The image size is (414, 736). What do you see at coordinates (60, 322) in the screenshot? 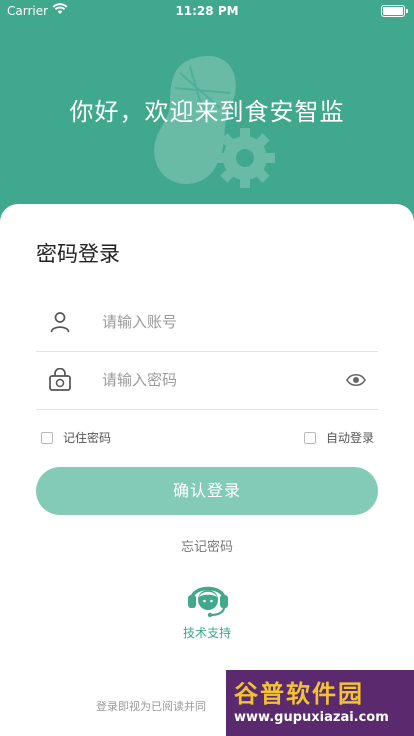
I see `user-icon` at bounding box center [60, 322].